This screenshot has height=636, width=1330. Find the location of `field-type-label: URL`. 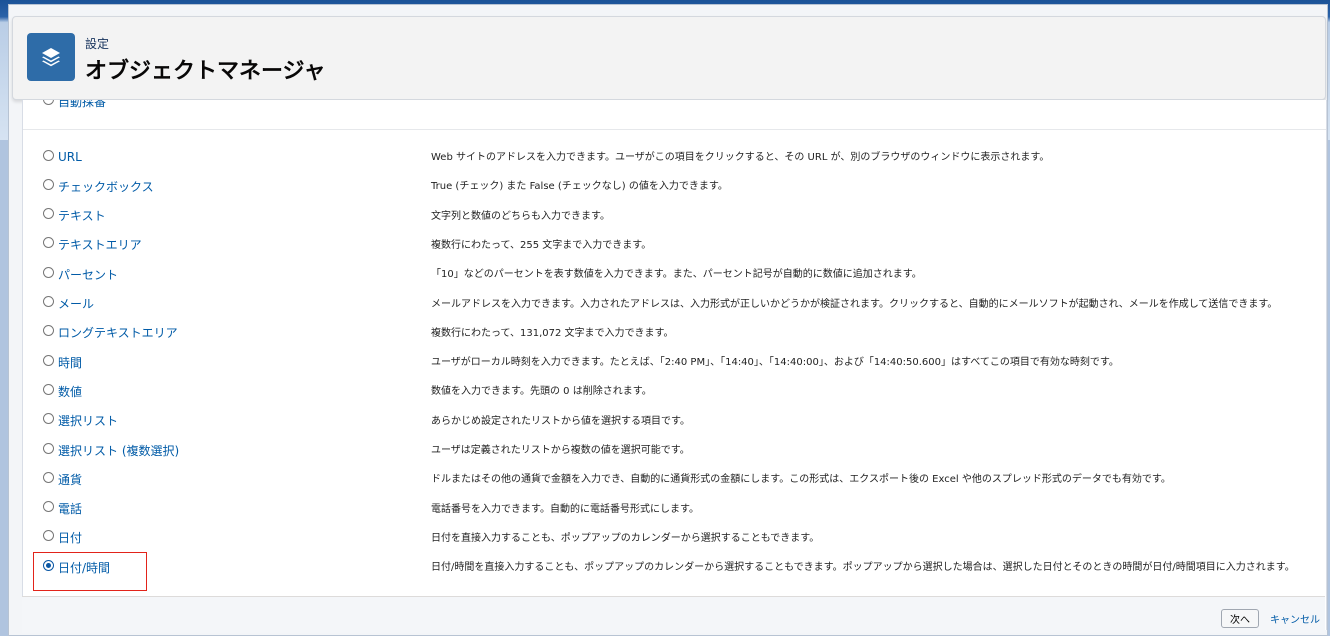

field-type-label: URL is located at coordinates (70, 157).